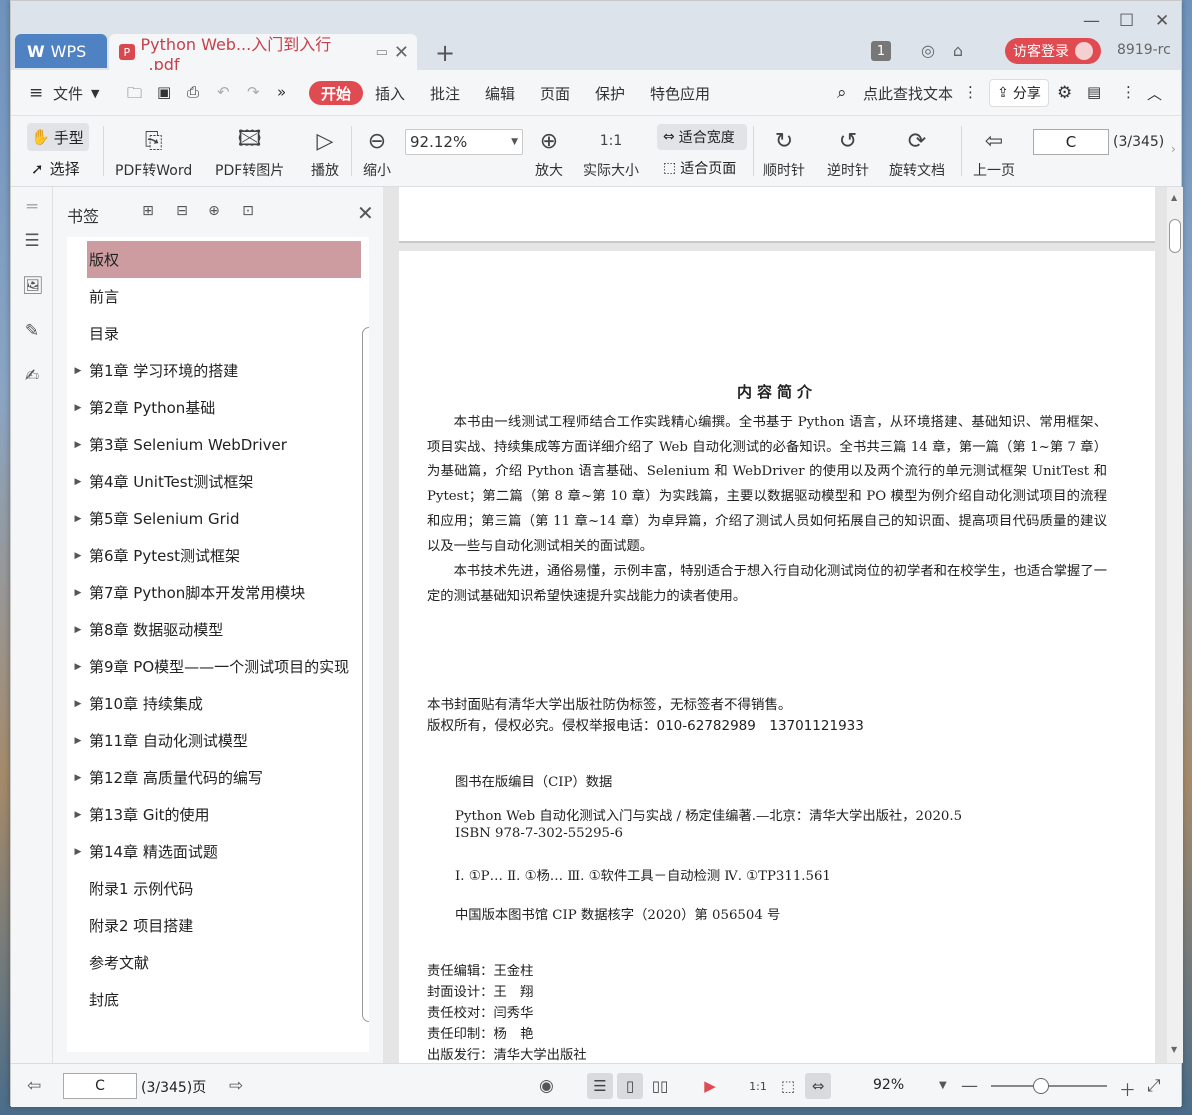 The height and width of the screenshot is (1115, 1192). Describe the element at coordinates (55, 168) in the screenshot. I see `select-tool-button: ➚ 选择` at that location.